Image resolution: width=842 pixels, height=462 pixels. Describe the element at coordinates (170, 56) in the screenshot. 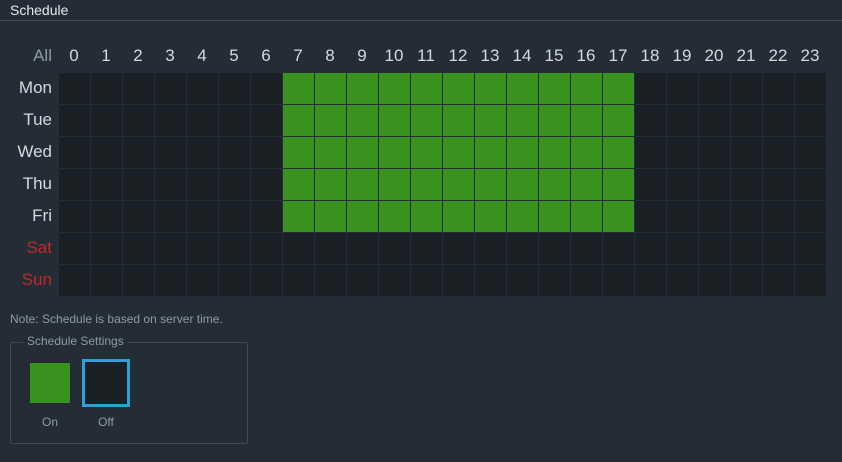

I see `hour-label-3: 3` at that location.